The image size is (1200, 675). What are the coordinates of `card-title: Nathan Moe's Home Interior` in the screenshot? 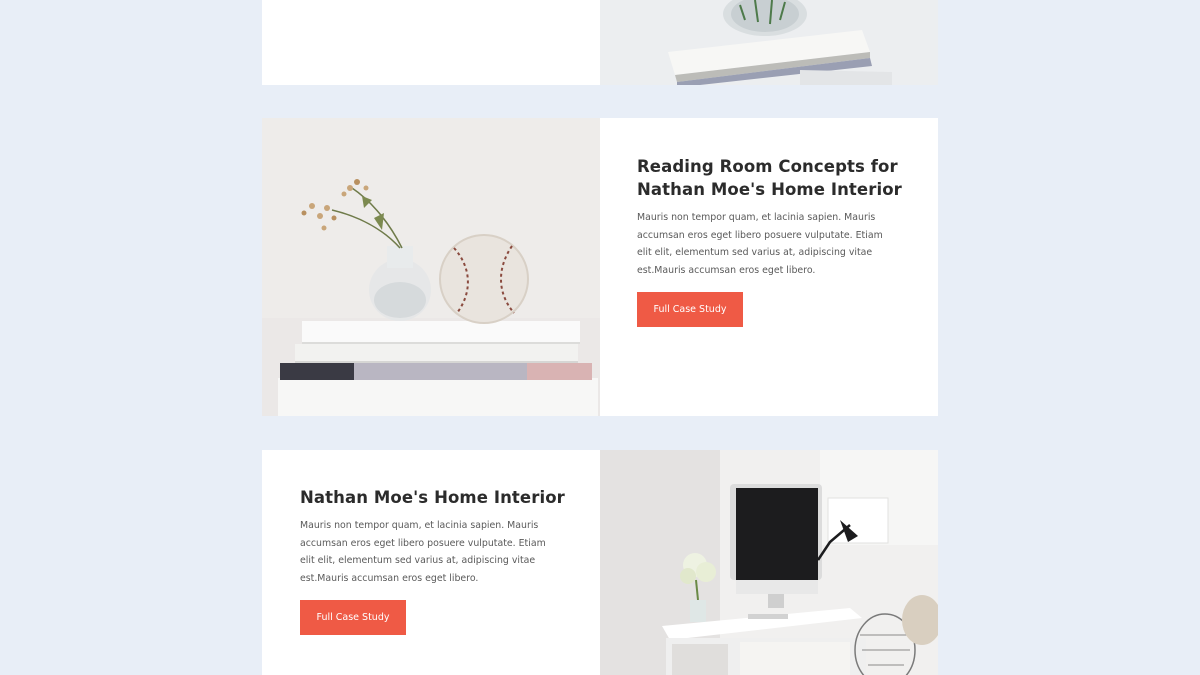 It's located at (432, 497).